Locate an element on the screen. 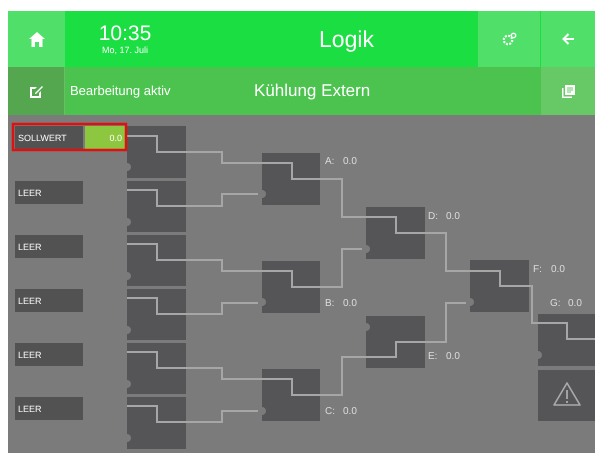  back-arrow-icon is located at coordinates (568, 39).